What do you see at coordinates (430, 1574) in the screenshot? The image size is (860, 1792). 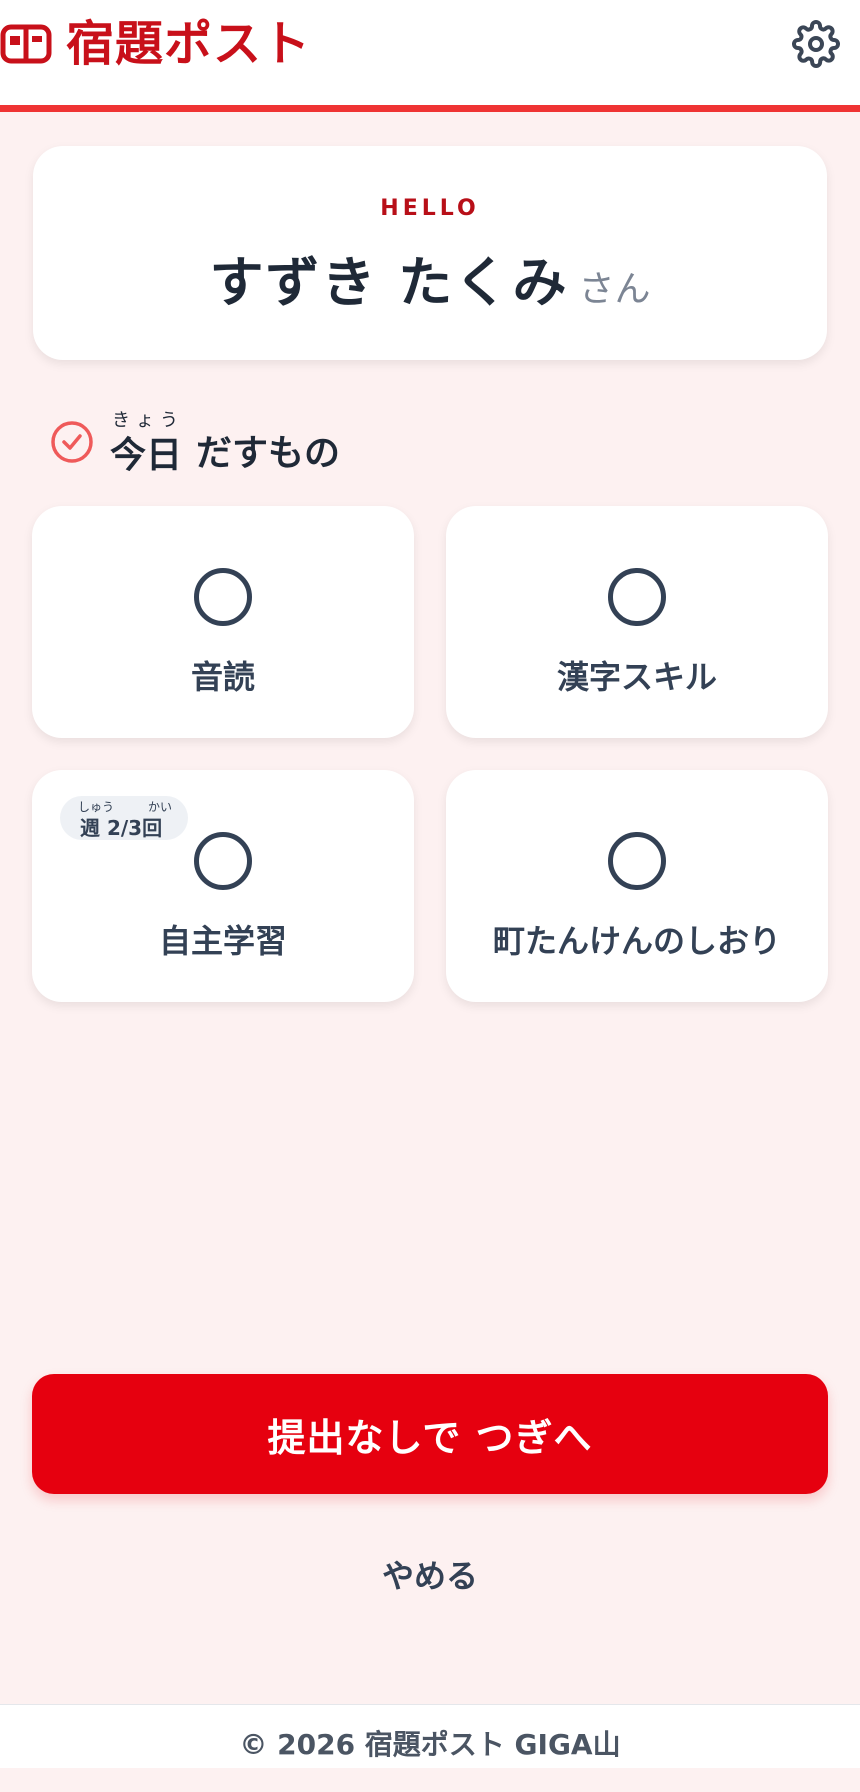 I see `cancel-button: やめる` at bounding box center [430, 1574].